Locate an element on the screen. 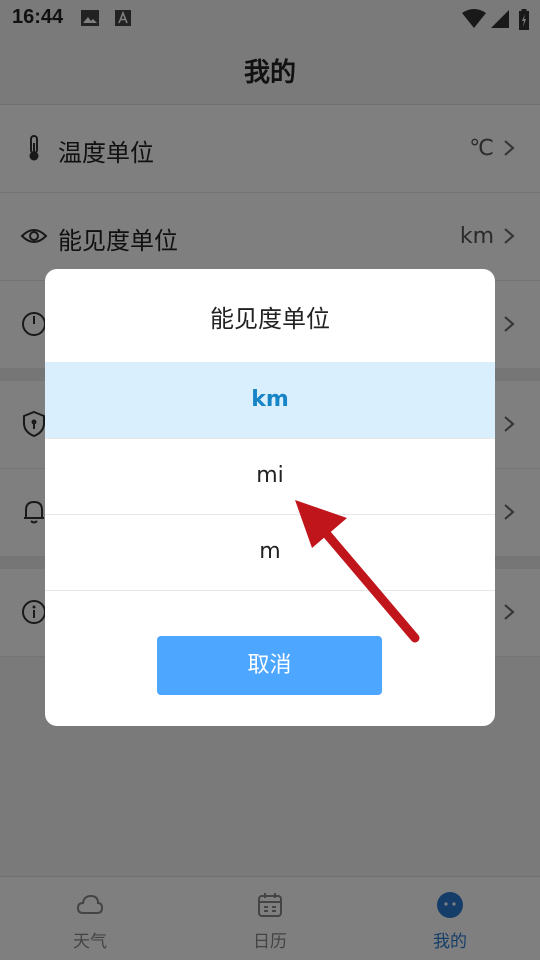 The width and height of the screenshot is (540, 961). option-mi: mi is located at coordinates (270, 476).